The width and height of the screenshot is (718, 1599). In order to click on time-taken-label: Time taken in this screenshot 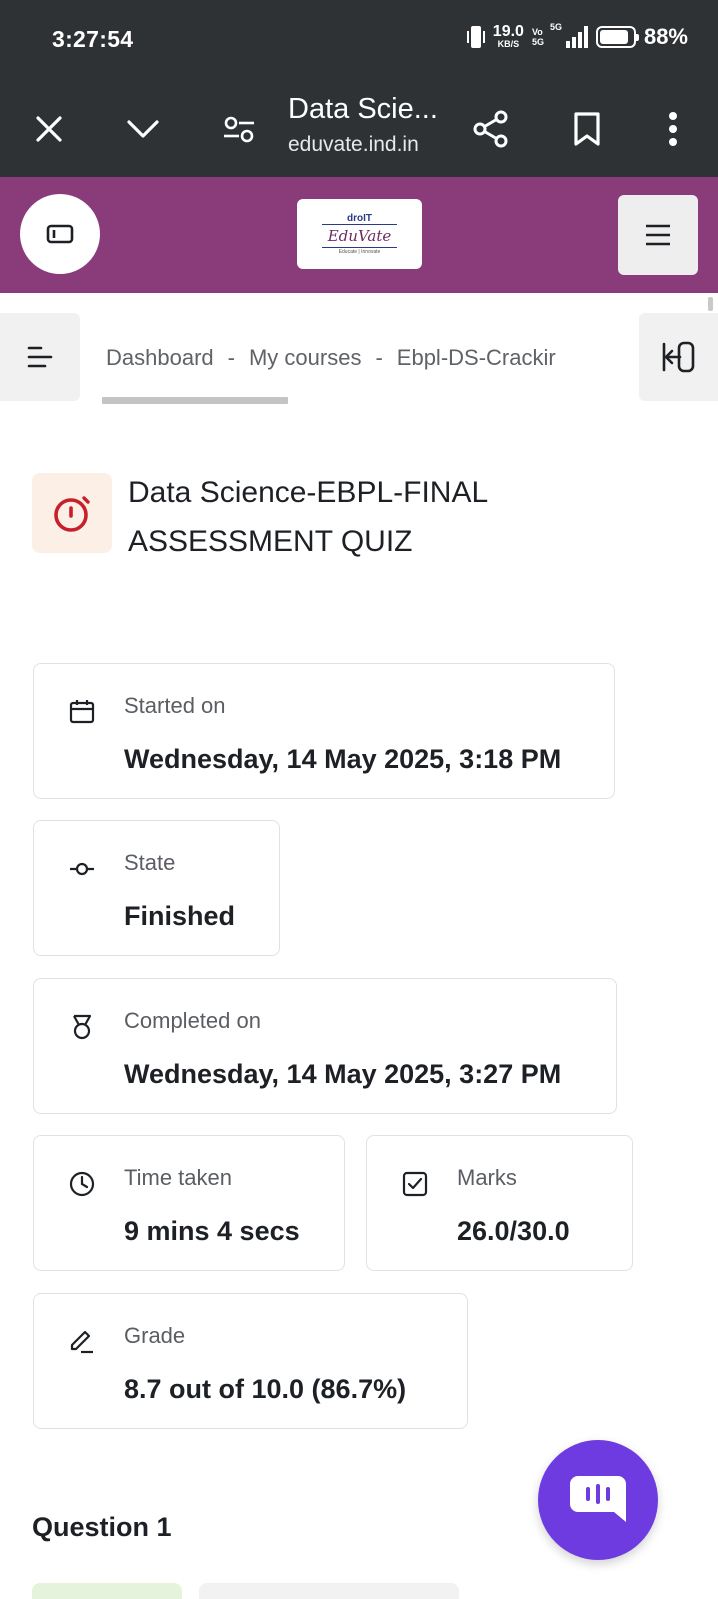, I will do `click(178, 1177)`.